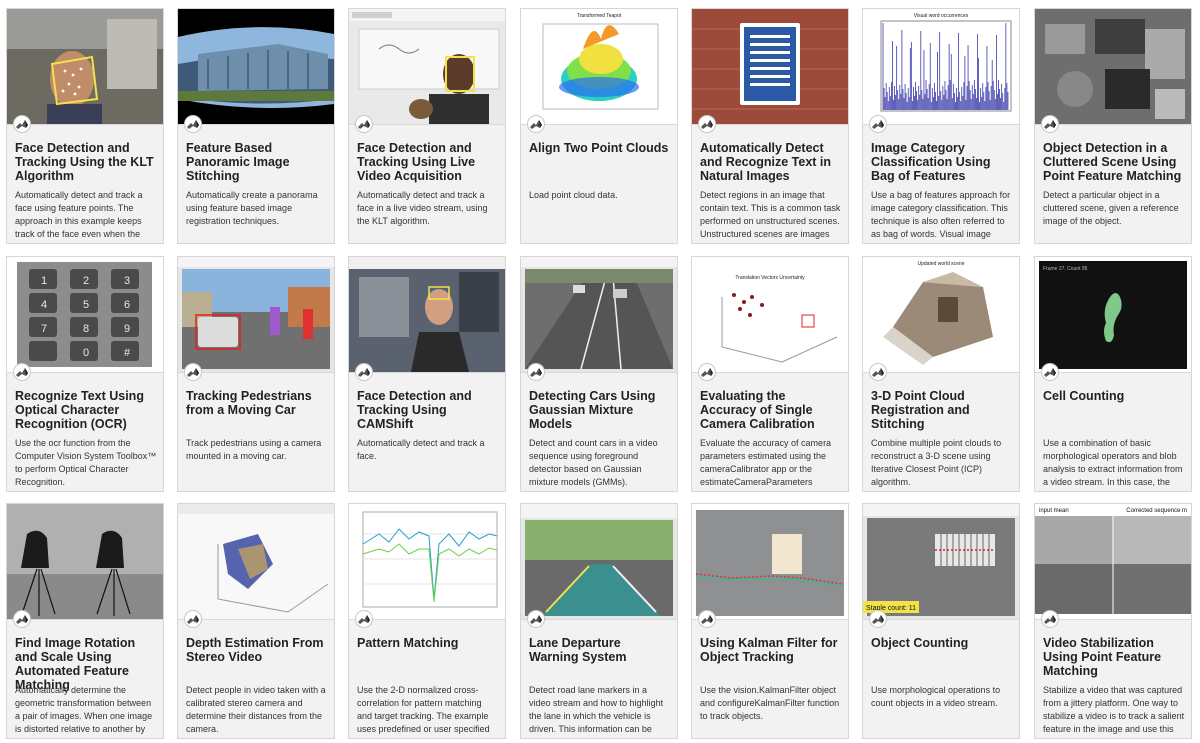 This screenshot has height=743, width=1200. Describe the element at coordinates (599, 67) in the screenshot. I see `teapot-thumbnail: Transformed Teapot` at that location.